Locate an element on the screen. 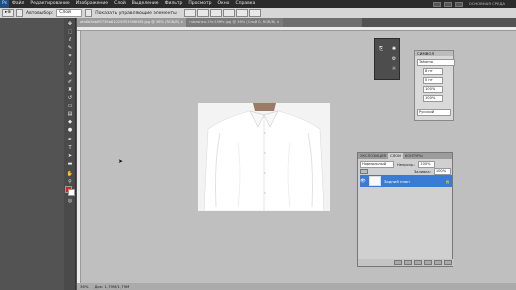 The height and width of the screenshot is (290, 516). delete-layer-icon is located at coordinates (448, 262).